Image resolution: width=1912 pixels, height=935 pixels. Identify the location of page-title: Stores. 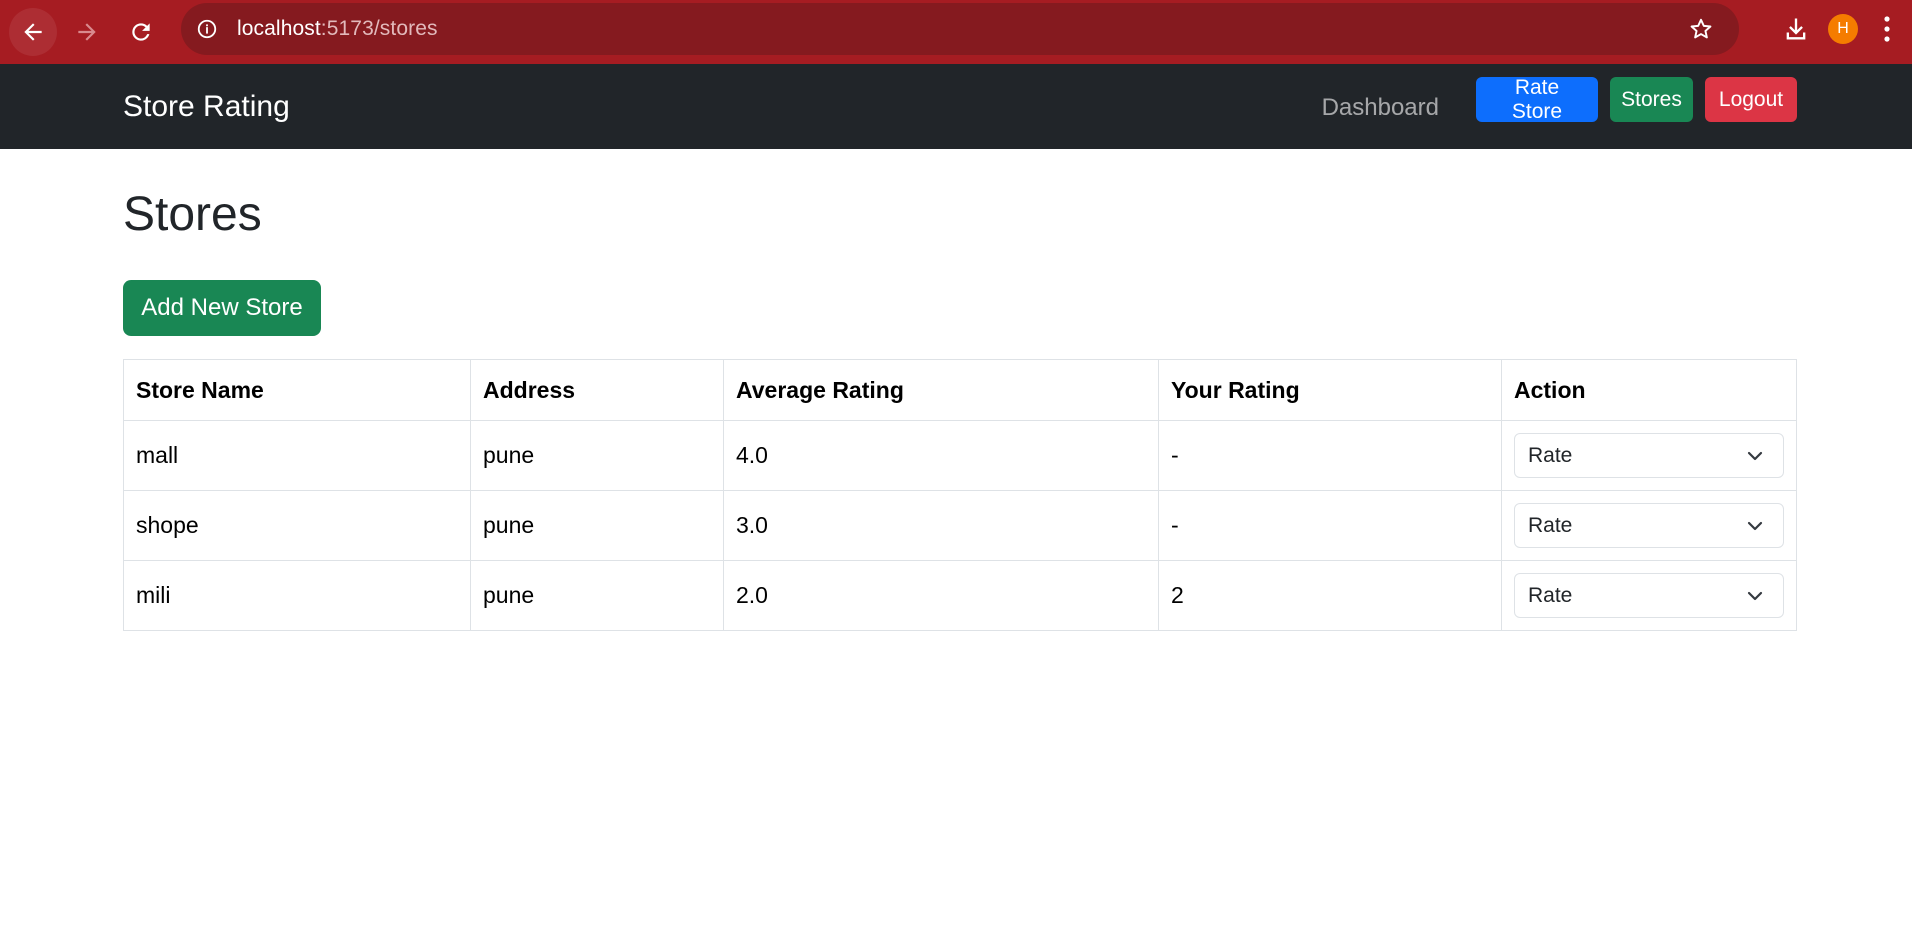
(192, 214).